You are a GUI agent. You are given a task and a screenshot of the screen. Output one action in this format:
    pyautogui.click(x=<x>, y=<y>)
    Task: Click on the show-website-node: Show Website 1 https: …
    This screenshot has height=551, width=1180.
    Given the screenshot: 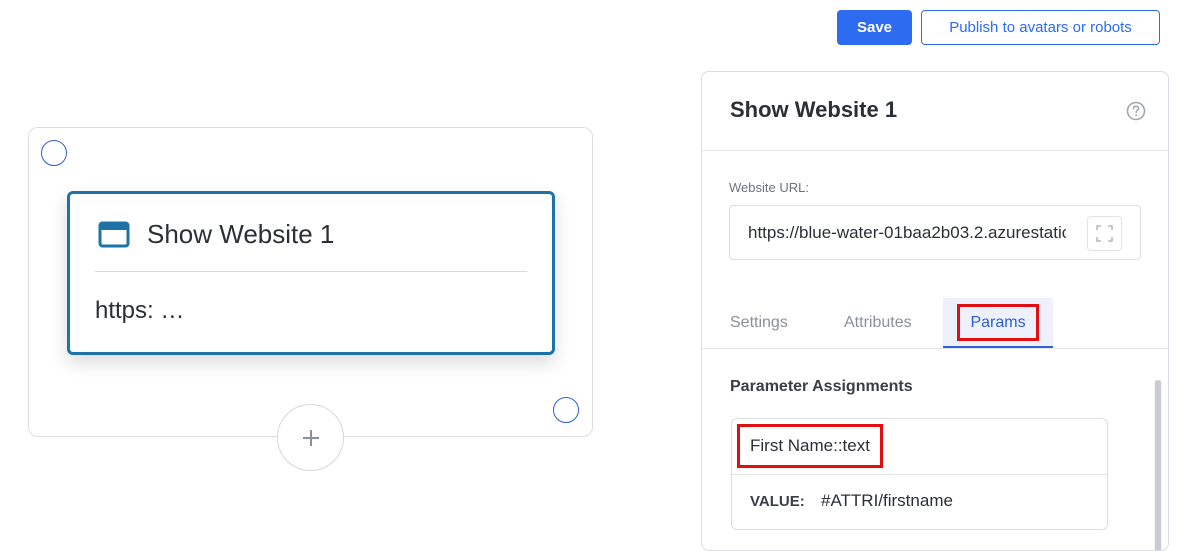 What is the action you would take?
    pyautogui.click(x=311, y=273)
    